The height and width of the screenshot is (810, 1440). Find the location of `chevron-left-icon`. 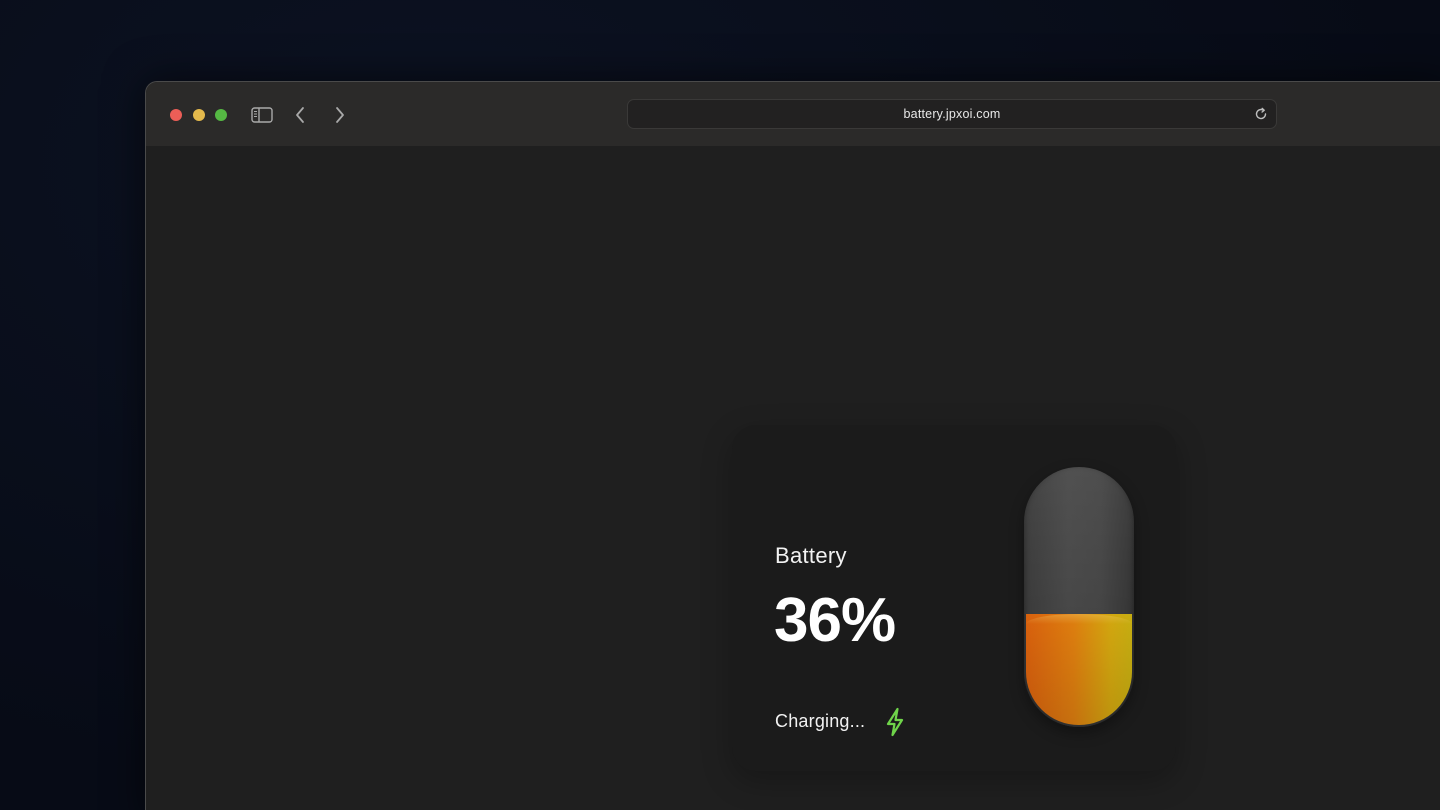

chevron-left-icon is located at coordinates (300, 115).